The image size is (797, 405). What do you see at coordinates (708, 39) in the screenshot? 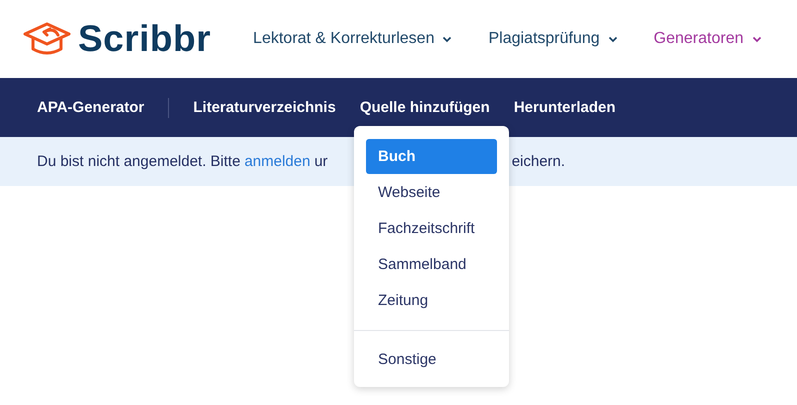
I see `nav-menu-item: Generatoren` at bounding box center [708, 39].